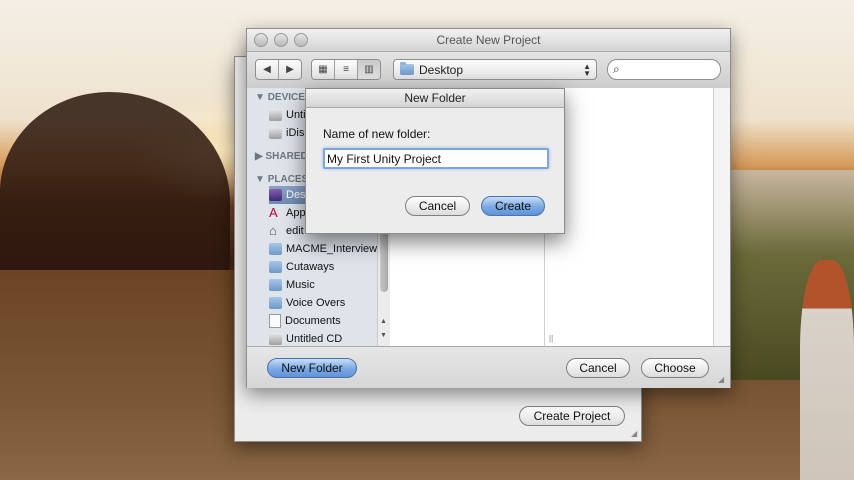 This screenshot has width=854, height=480. I want to click on scroll-down-icon: ▼, so click(383, 335).